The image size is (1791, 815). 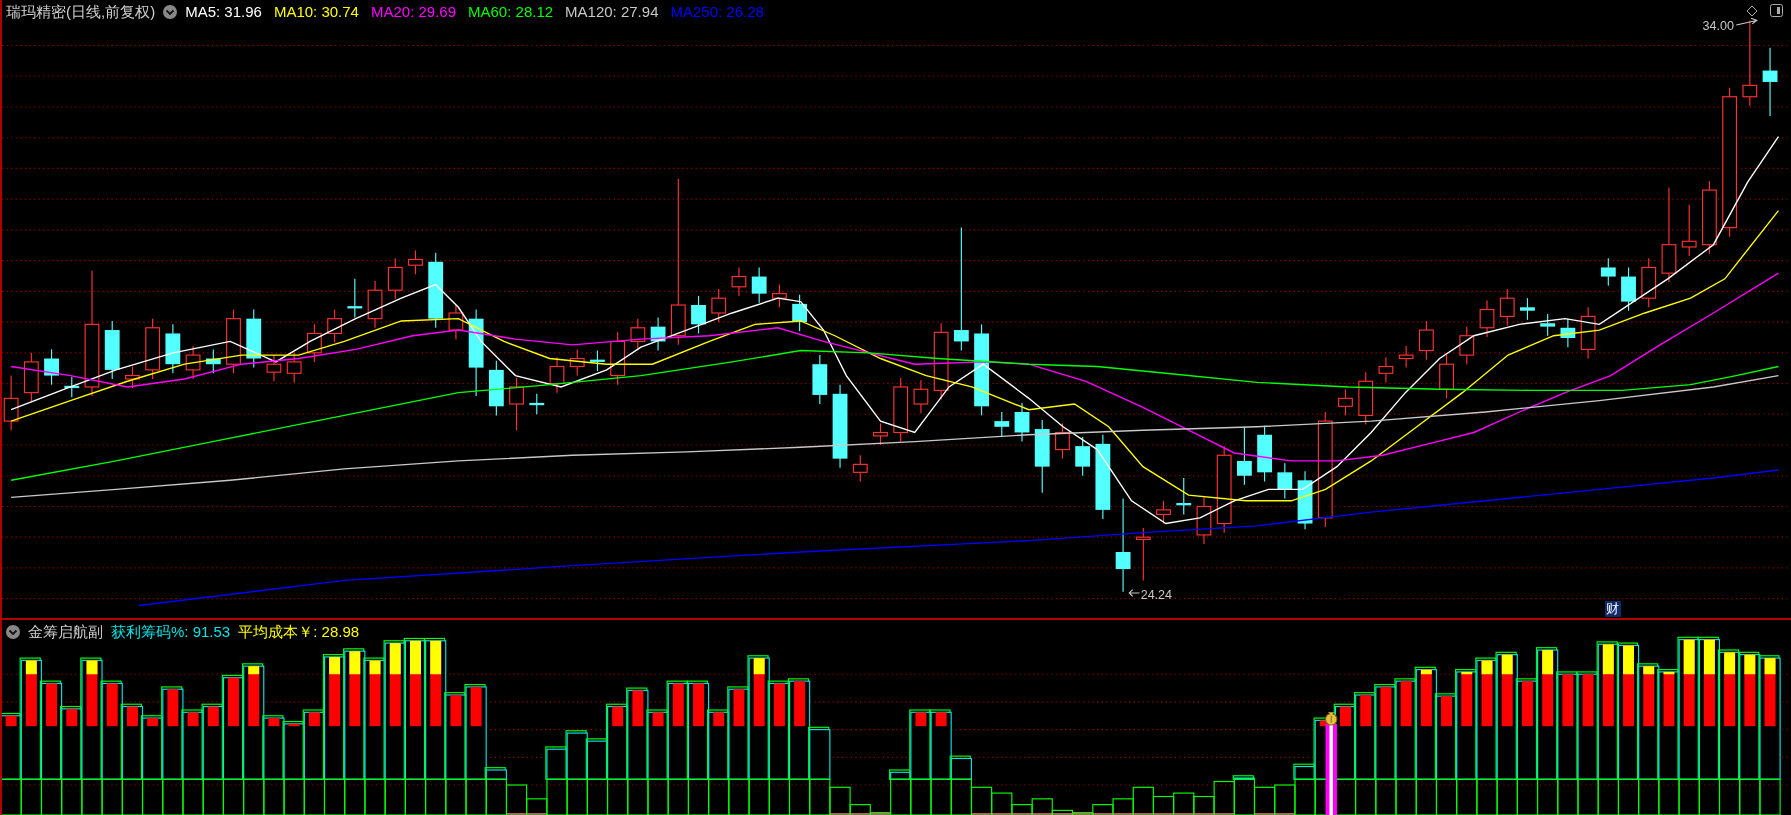 I want to click on moving-average-label: MA20: 29.69, so click(x=413, y=11).